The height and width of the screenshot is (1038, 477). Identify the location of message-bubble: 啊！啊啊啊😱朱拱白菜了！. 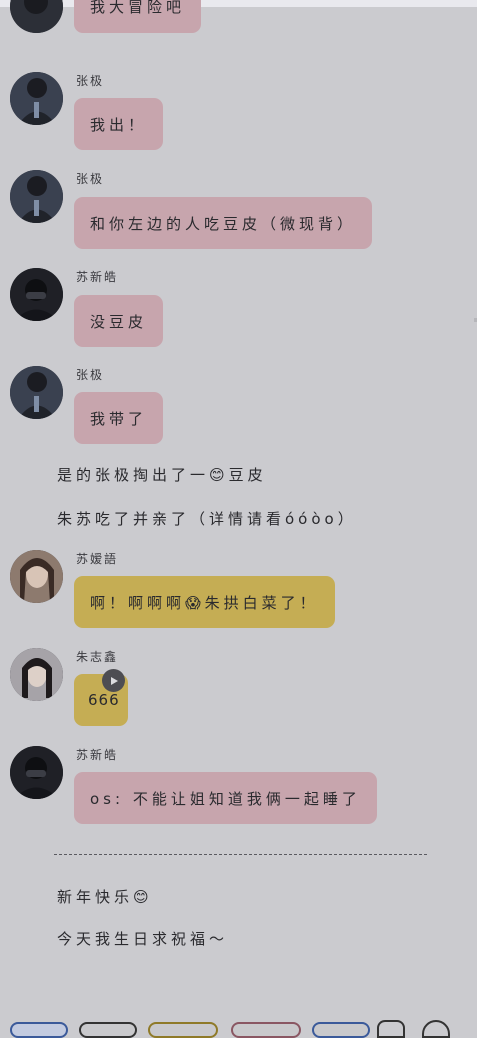
(204, 602).